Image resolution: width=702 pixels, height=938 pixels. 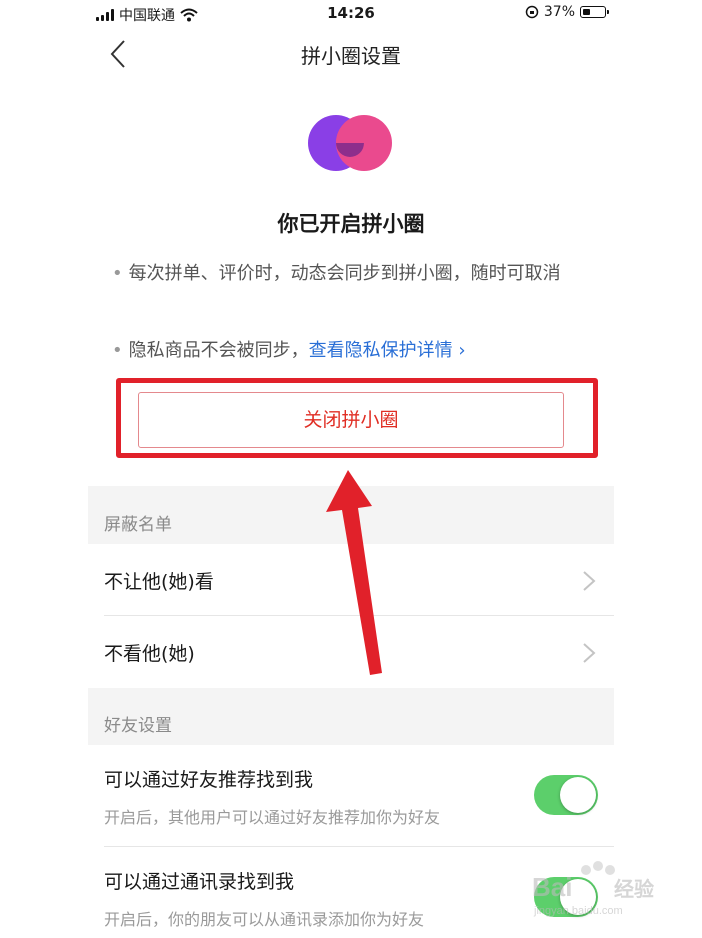 I want to click on headline: 你已开启拼小圈, so click(x=351, y=224).